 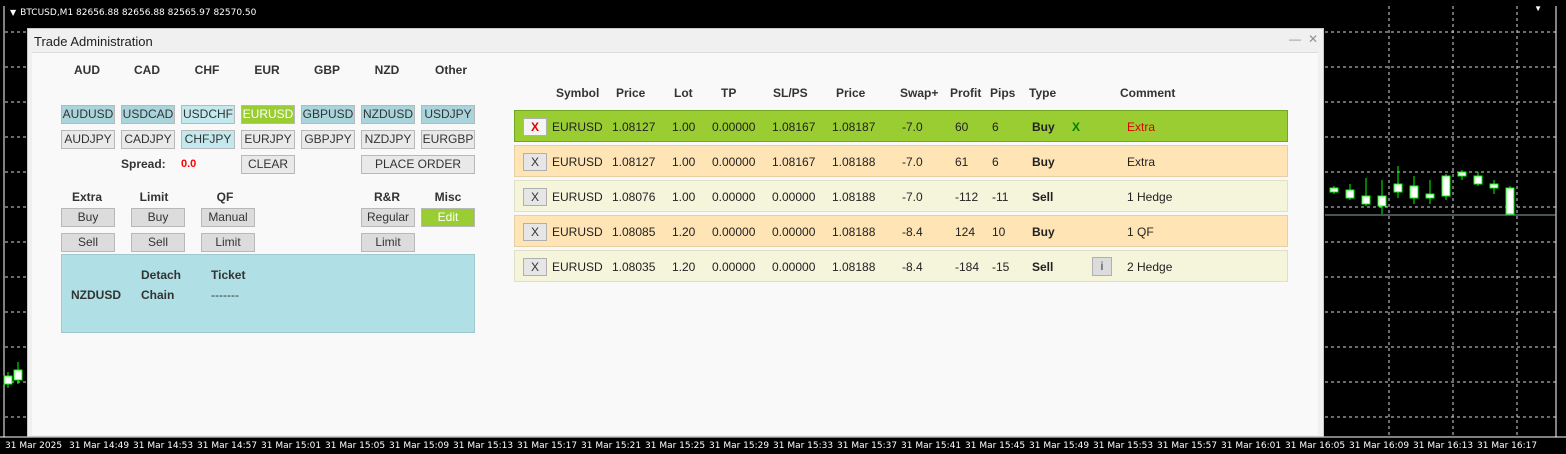 I want to click on header-other: Other, so click(x=450, y=70).